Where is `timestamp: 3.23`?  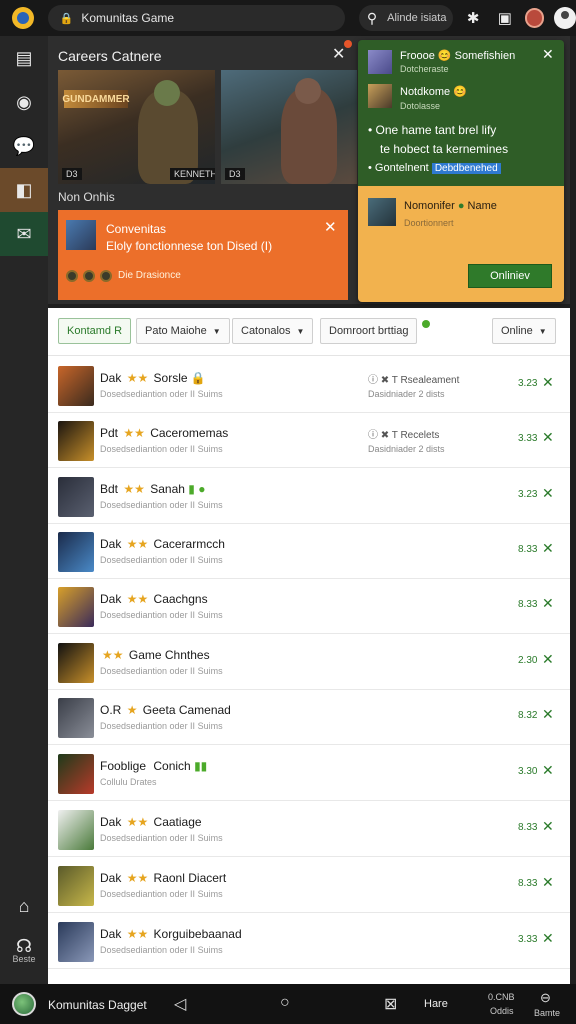
timestamp: 3.23 is located at coordinates (528, 494).